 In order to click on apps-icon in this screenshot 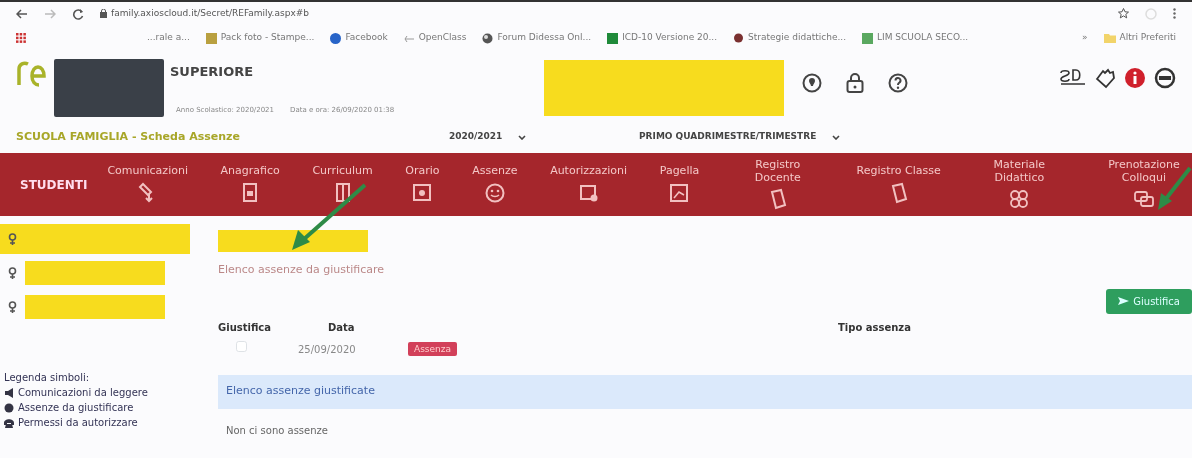, I will do `click(21, 38)`.